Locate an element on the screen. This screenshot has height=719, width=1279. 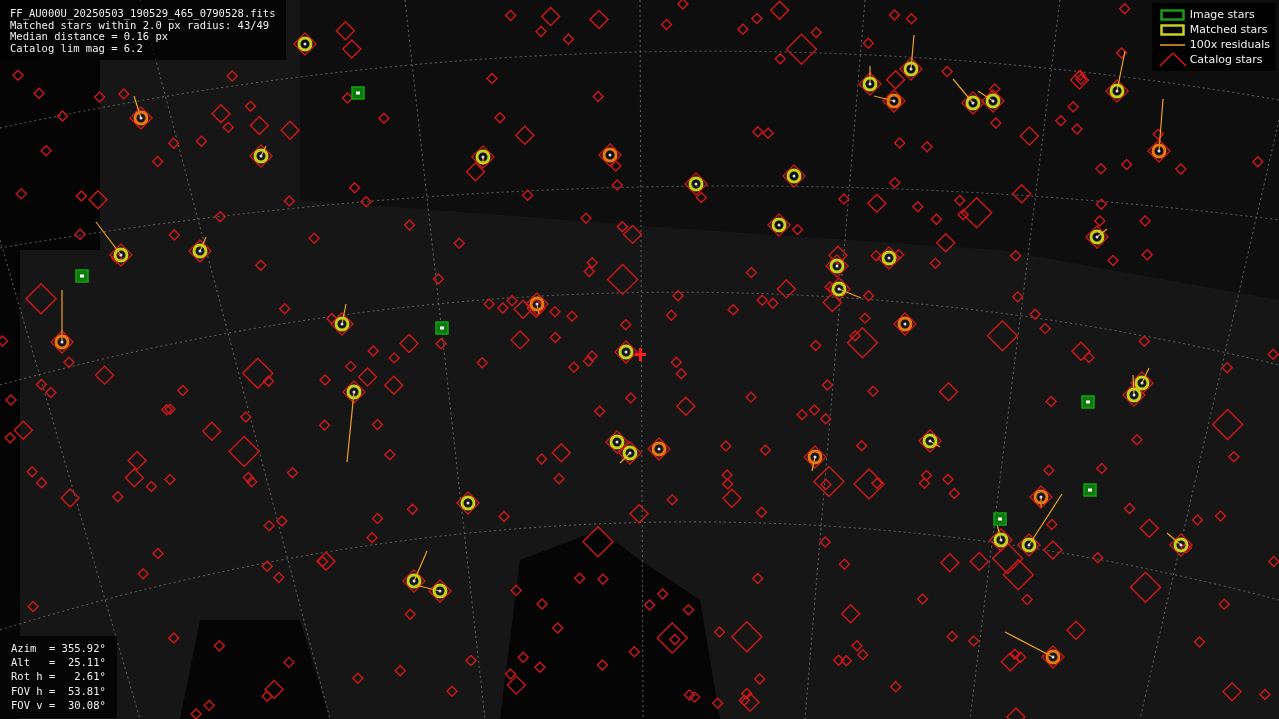
info-text: Matched stars within 2.0 px radius: 43/49 is located at coordinates (140, 25).